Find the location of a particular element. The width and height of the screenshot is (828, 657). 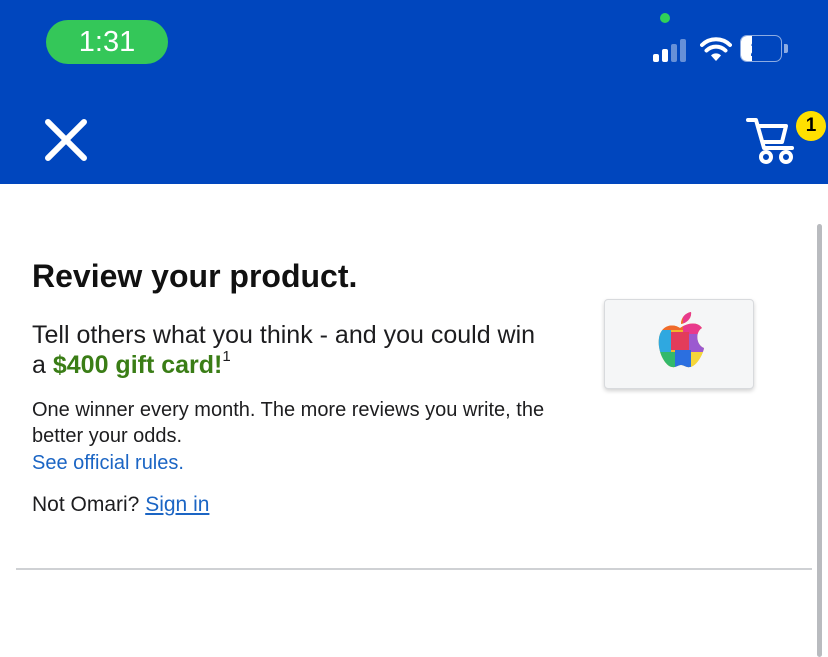

not-user-text: Not Omari? is located at coordinates (86, 504).